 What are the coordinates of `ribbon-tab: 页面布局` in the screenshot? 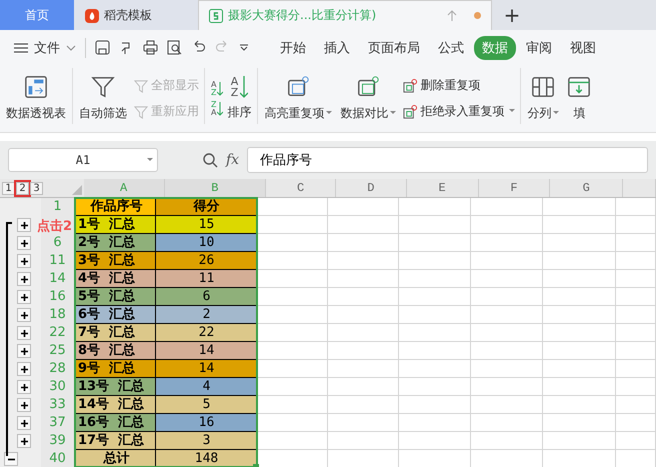 It's located at (394, 48).